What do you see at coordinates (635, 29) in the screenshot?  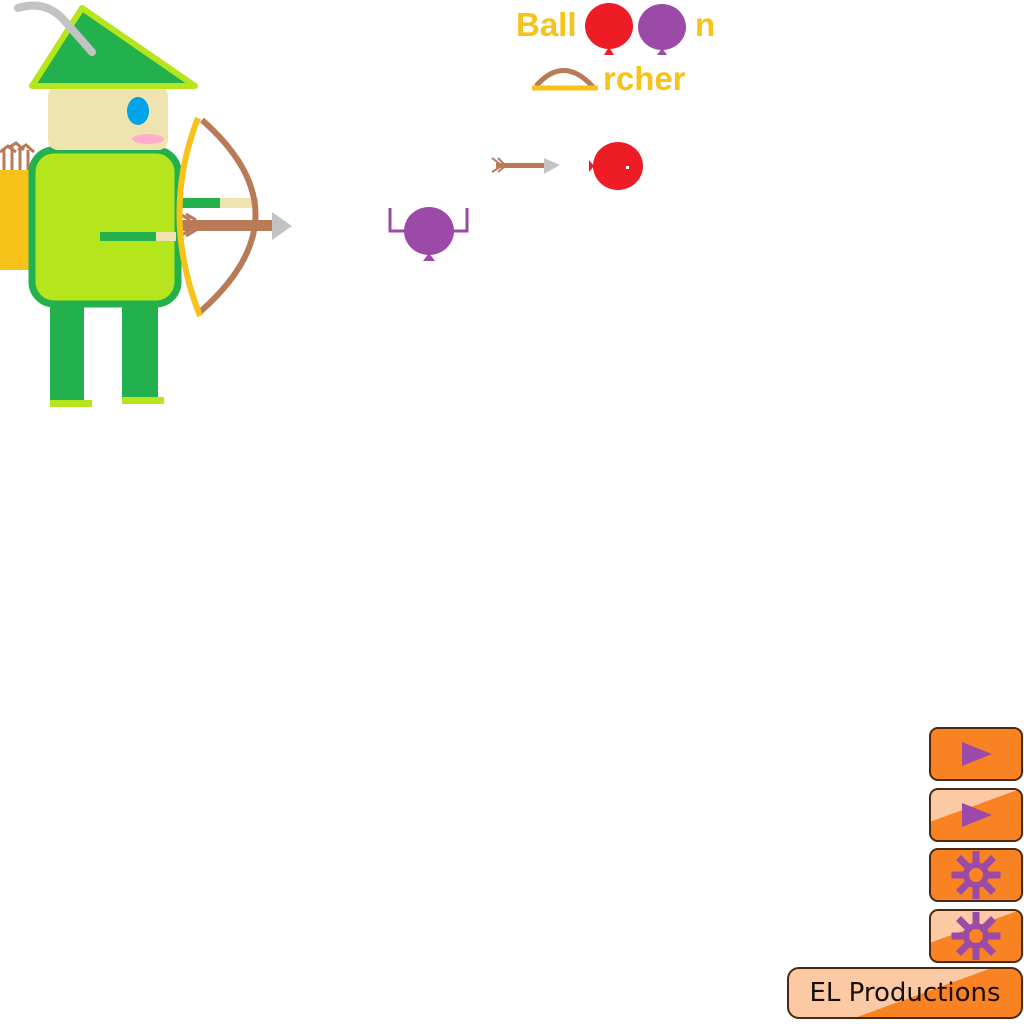 I see `title-balloons-icon` at bounding box center [635, 29].